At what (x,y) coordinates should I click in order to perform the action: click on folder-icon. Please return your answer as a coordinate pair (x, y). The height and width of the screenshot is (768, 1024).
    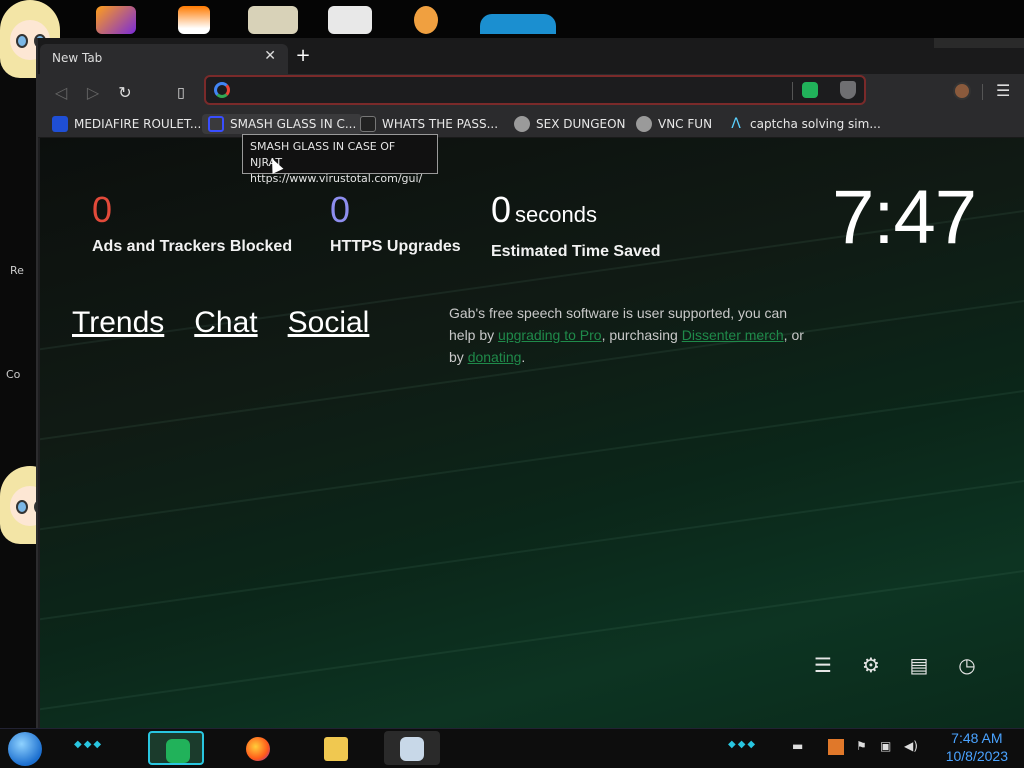
    Looking at the image, I should click on (336, 749).